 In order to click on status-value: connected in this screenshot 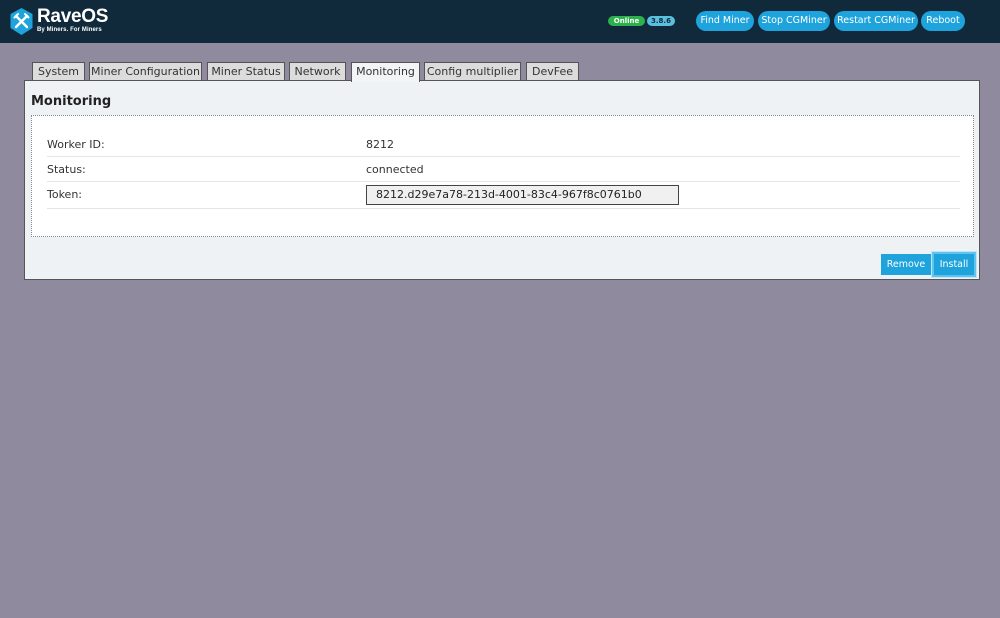, I will do `click(395, 169)`.